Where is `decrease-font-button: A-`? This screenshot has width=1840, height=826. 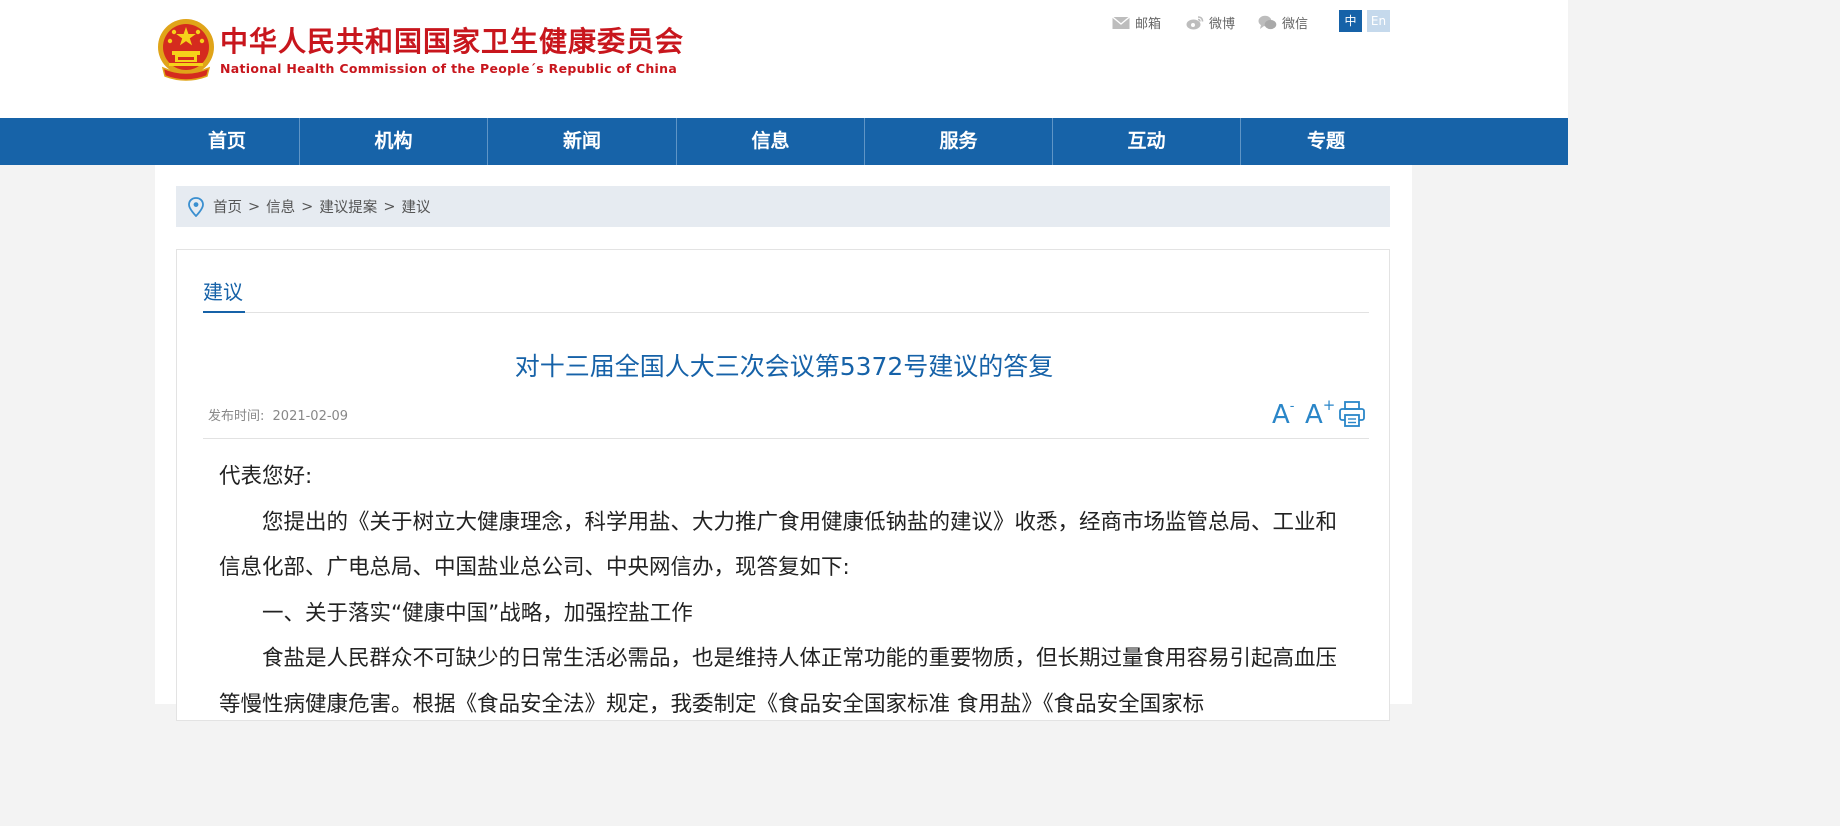 decrease-font-button: A- is located at coordinates (1283, 414).